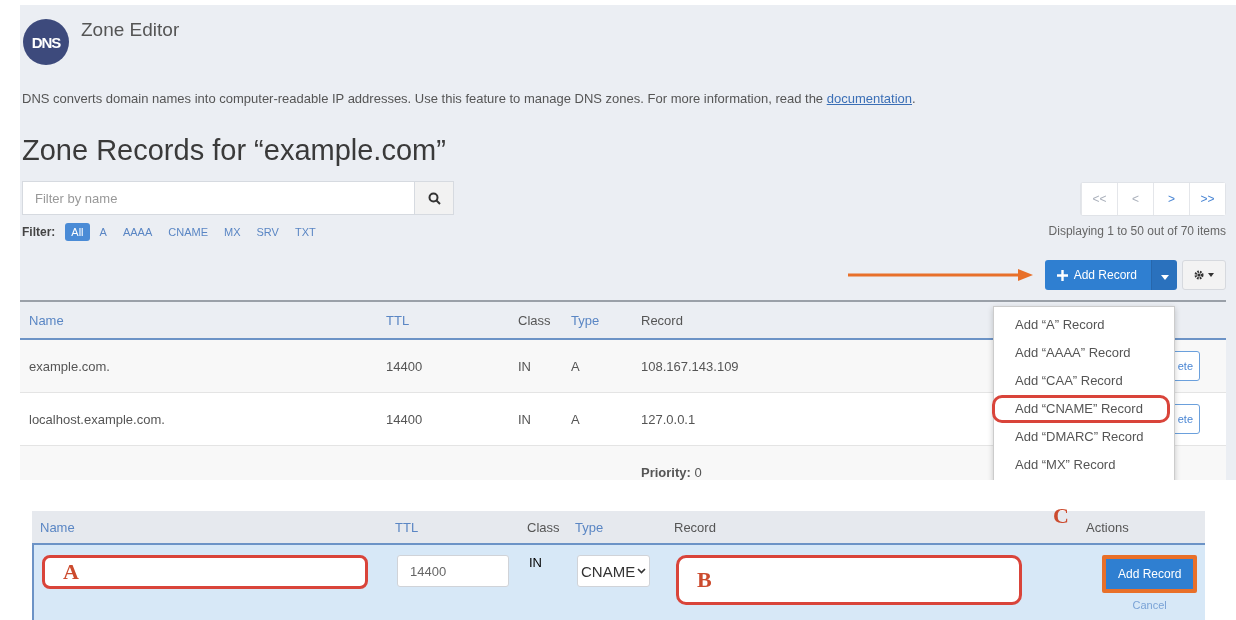 The width and height of the screenshot is (1236, 620). What do you see at coordinates (1081, 409) in the screenshot?
I see `menu-item: Add “CNAME” Record` at bounding box center [1081, 409].